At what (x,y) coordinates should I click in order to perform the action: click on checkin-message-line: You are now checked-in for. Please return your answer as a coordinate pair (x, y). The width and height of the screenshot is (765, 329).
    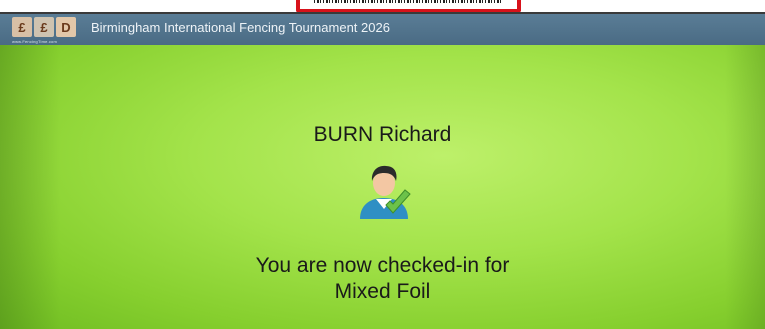
    Looking at the image, I should click on (382, 265).